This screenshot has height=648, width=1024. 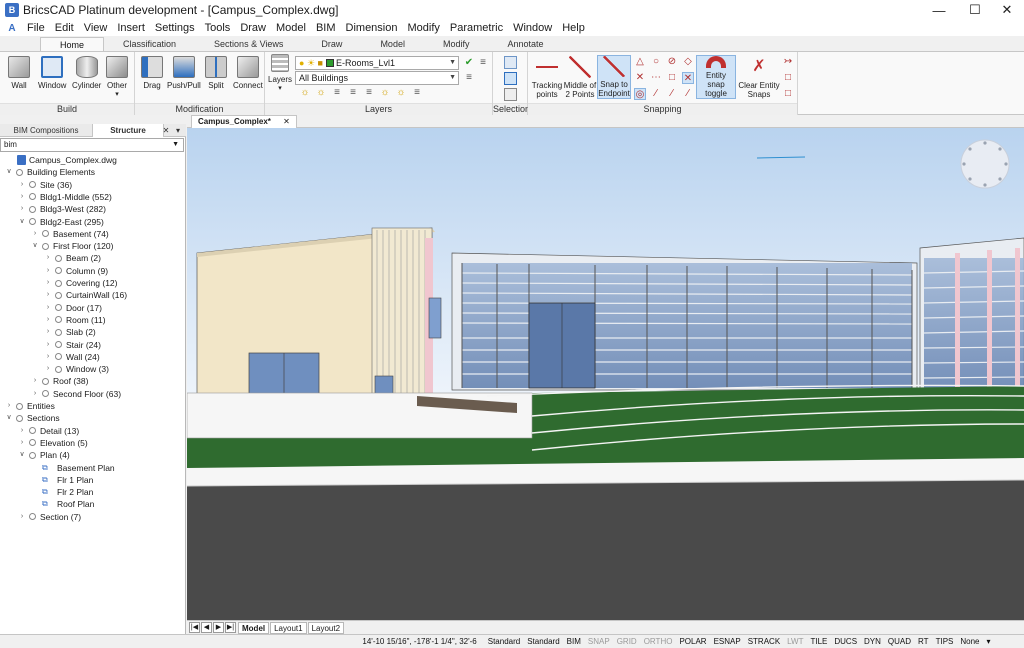 I want to click on tree-item: › Bldg1-Middle (552), so click(x=64, y=197).